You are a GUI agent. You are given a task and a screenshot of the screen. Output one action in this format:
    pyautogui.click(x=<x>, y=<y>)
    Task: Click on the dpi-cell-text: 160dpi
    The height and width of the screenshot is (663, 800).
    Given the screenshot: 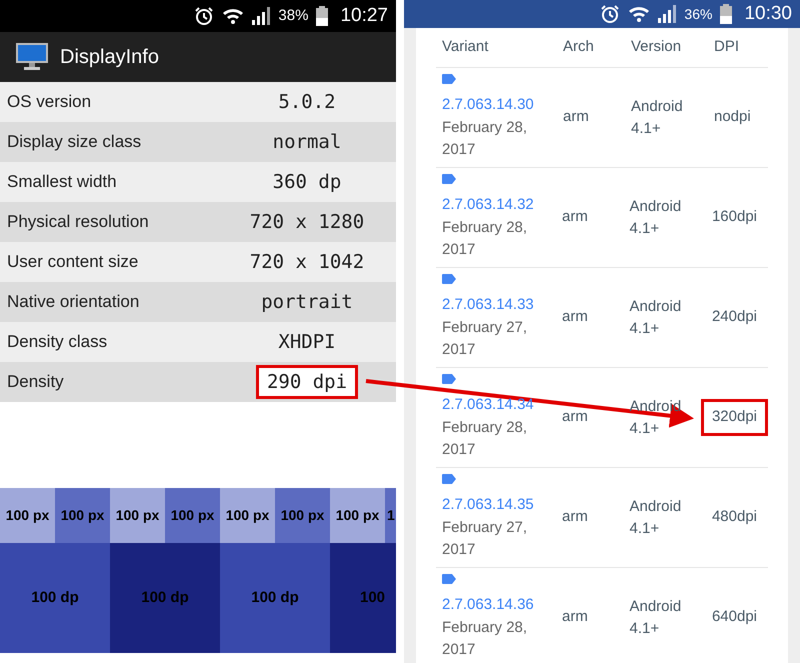 What is the action you would take?
    pyautogui.click(x=734, y=217)
    